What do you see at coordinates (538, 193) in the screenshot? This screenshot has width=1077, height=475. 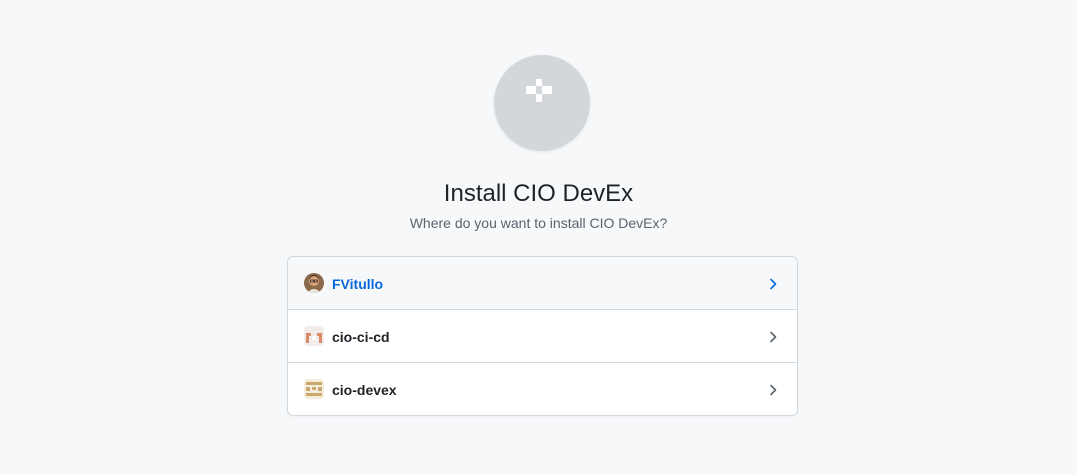 I see `page-title: Install CIO DevEx` at bounding box center [538, 193].